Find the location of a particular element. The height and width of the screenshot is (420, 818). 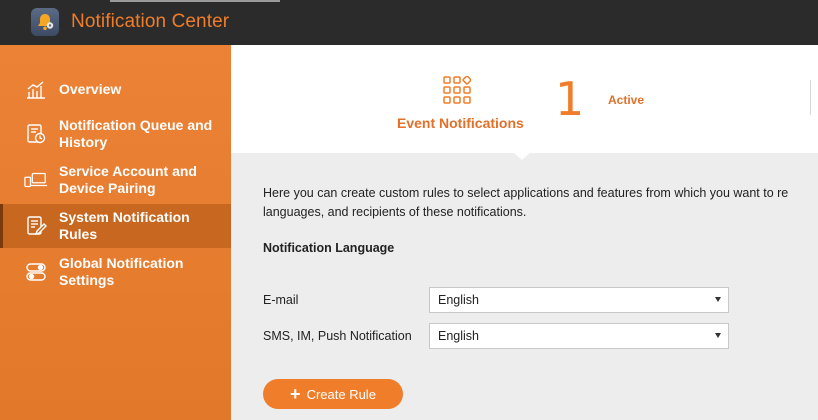

push-language-label: SMS, IM, Push Notification is located at coordinates (337, 336).